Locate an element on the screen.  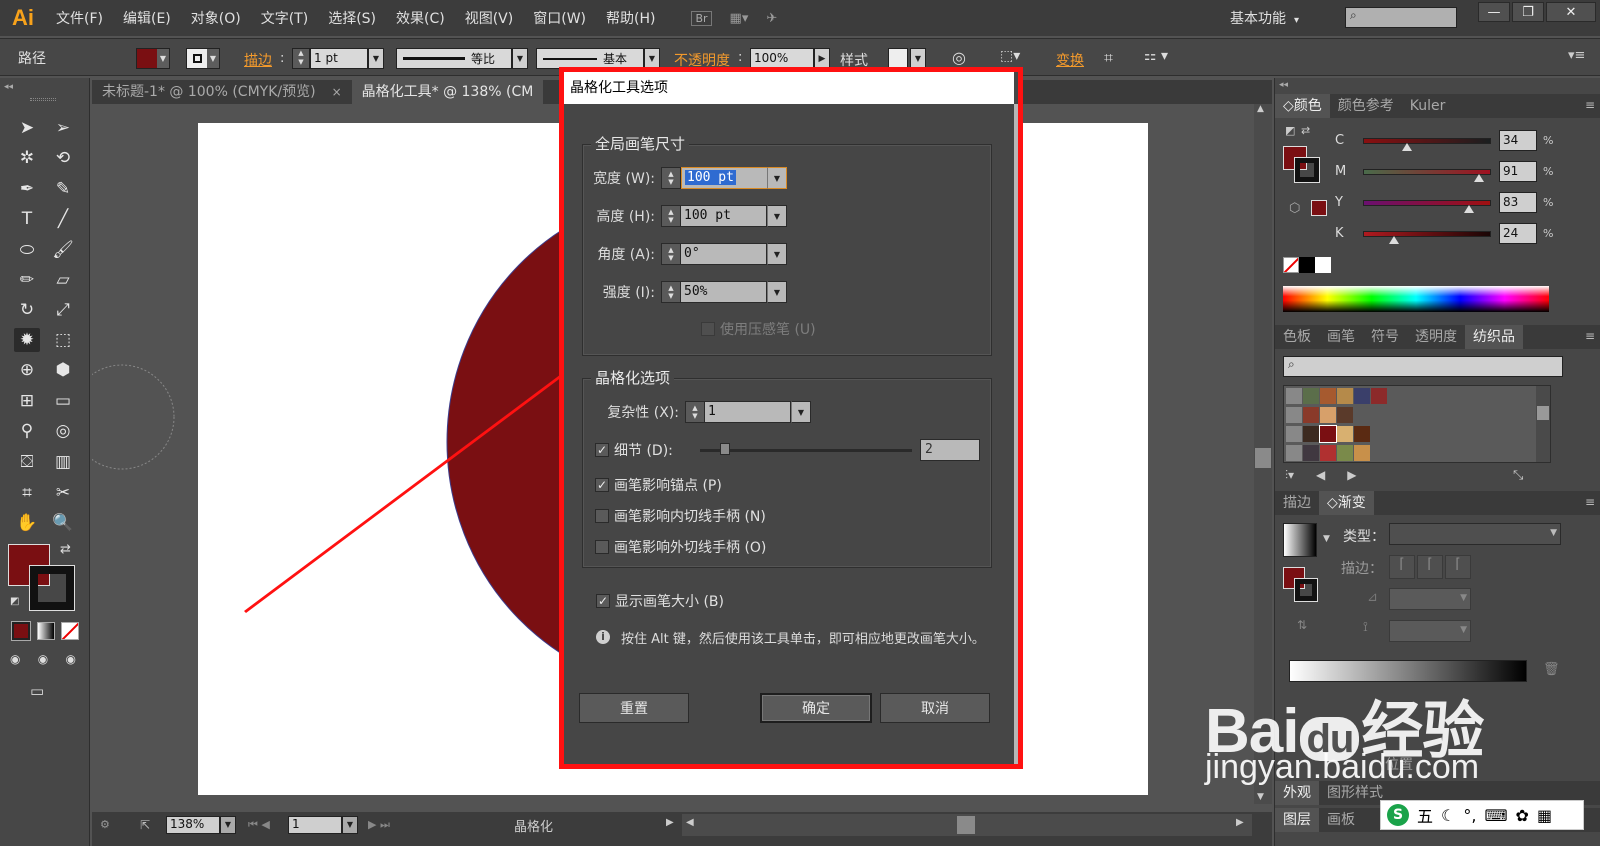
width-stepper: ▲ ▼ is located at coordinates (671, 178).